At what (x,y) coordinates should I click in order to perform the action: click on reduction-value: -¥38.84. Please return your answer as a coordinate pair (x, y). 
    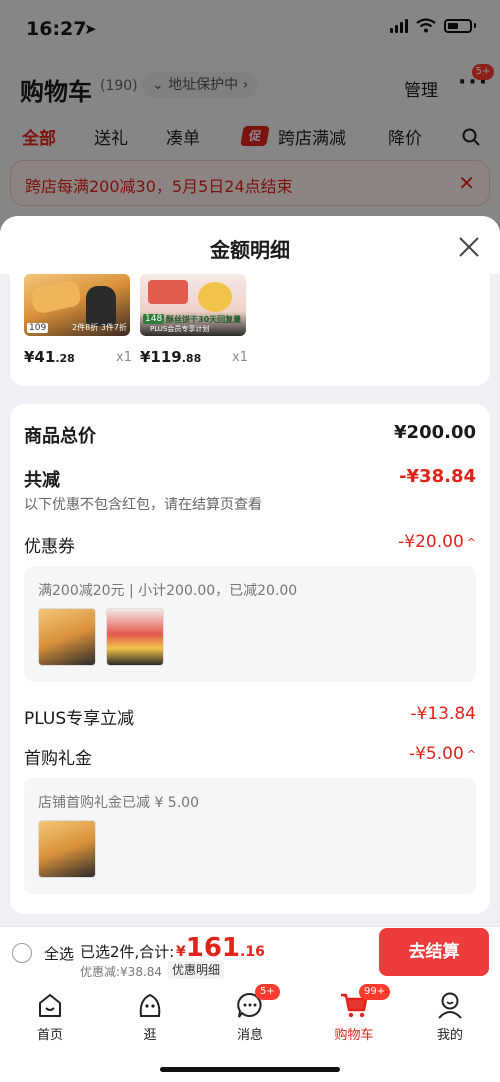
    Looking at the image, I should click on (437, 476).